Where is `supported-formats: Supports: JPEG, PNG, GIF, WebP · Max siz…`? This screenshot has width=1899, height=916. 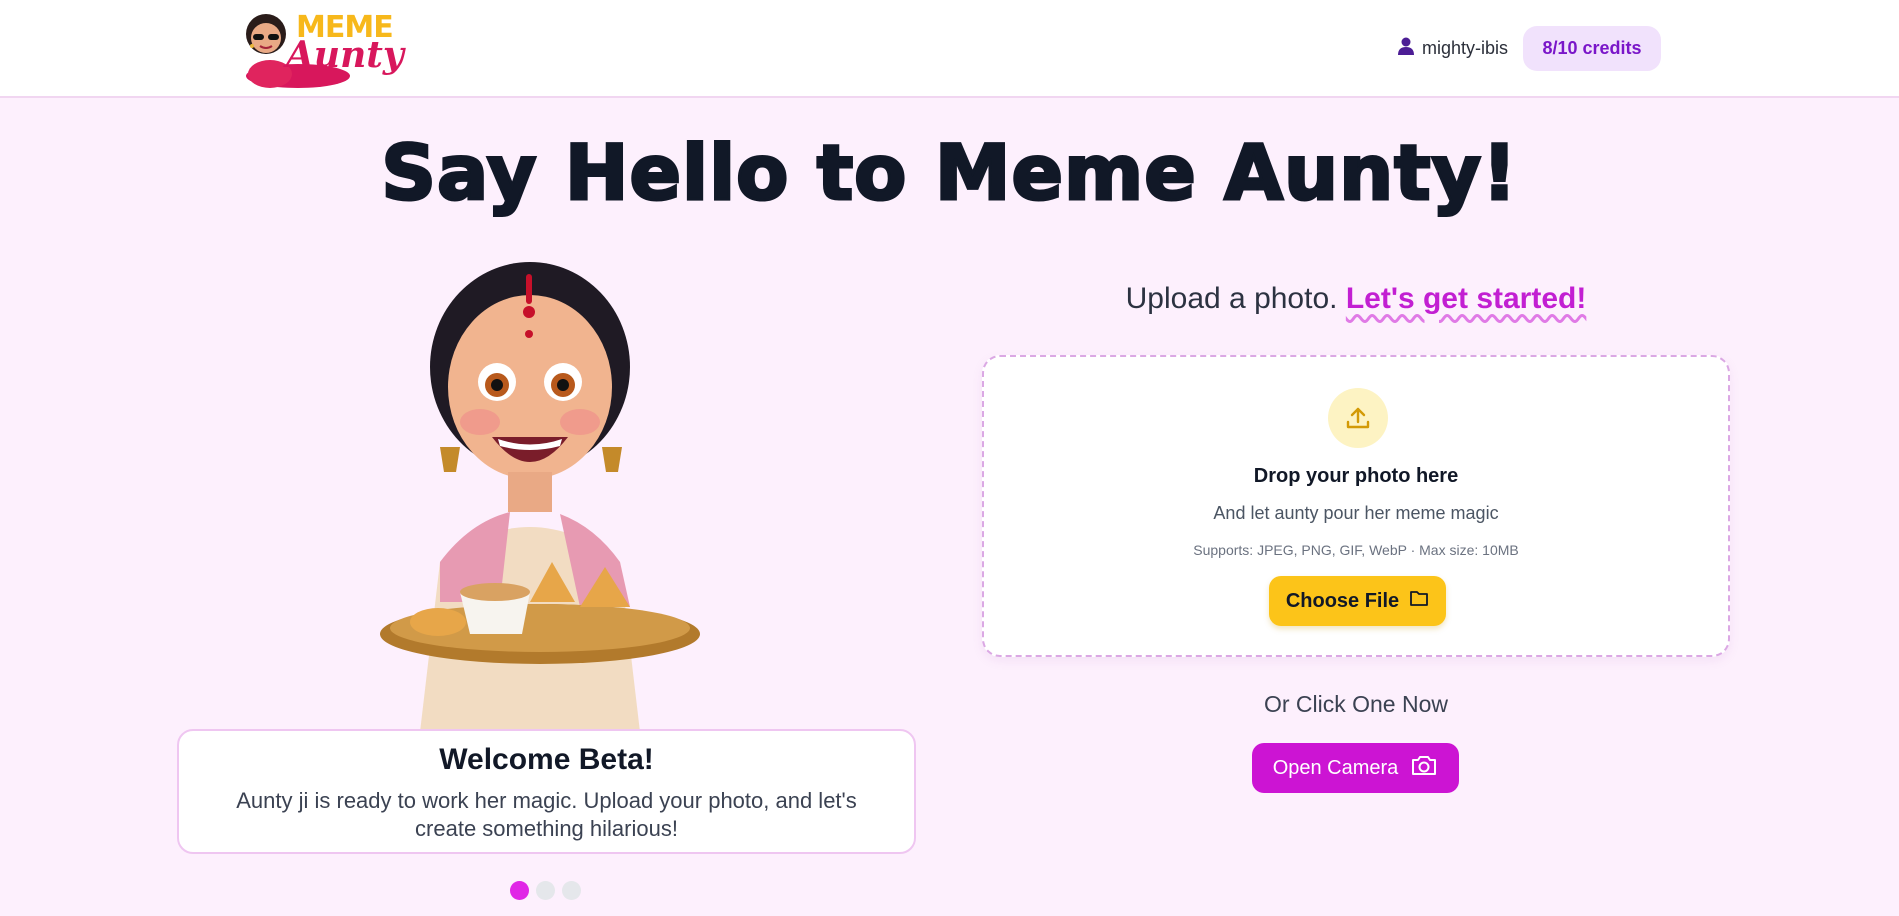
supported-formats: Supports: JPEG, PNG, GIF, WebP · Max siz… is located at coordinates (1356, 550).